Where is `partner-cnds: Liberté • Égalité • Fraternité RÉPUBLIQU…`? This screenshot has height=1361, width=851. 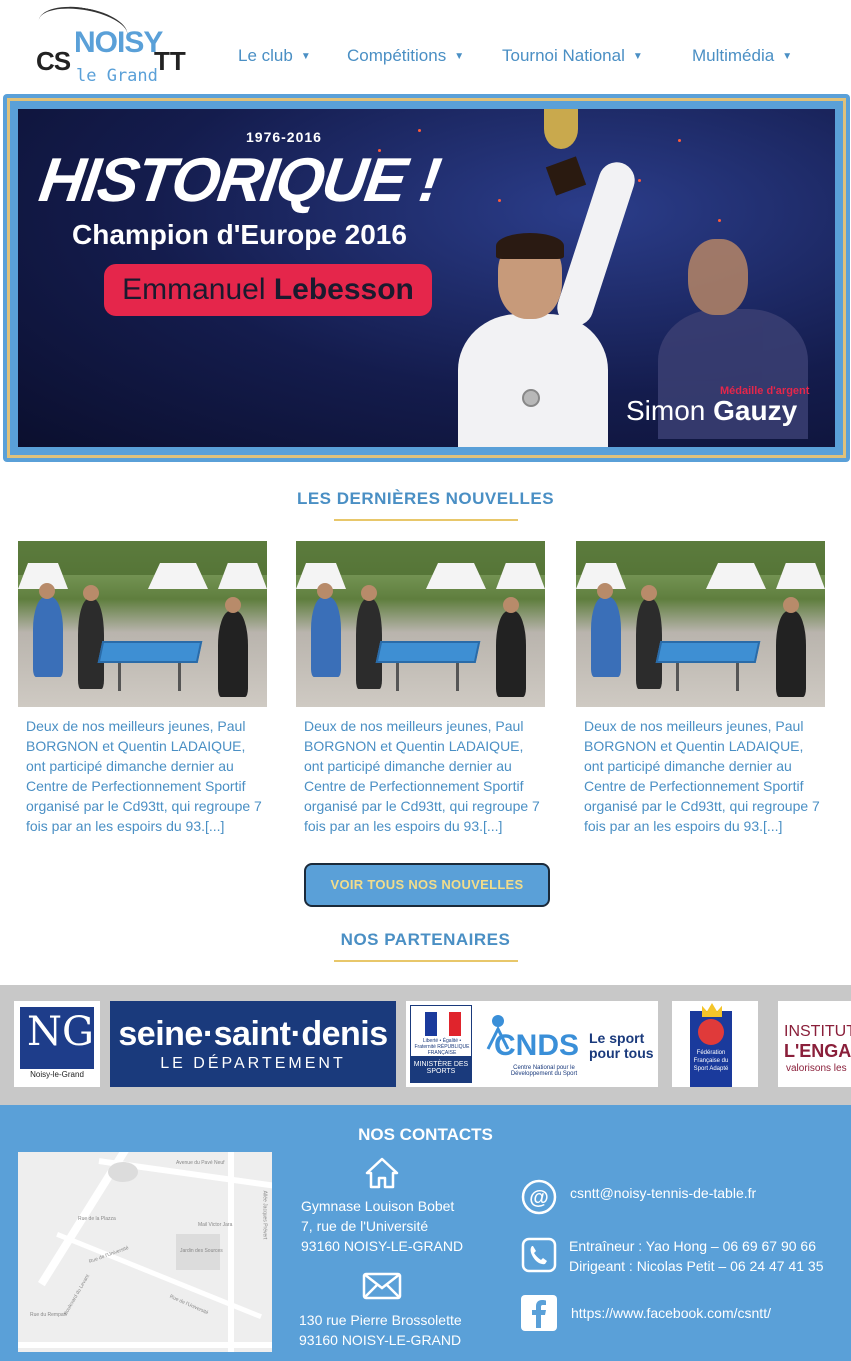
partner-cnds: Liberté • Égalité • Fraternité RÉPUBLIQU… is located at coordinates (532, 1044).